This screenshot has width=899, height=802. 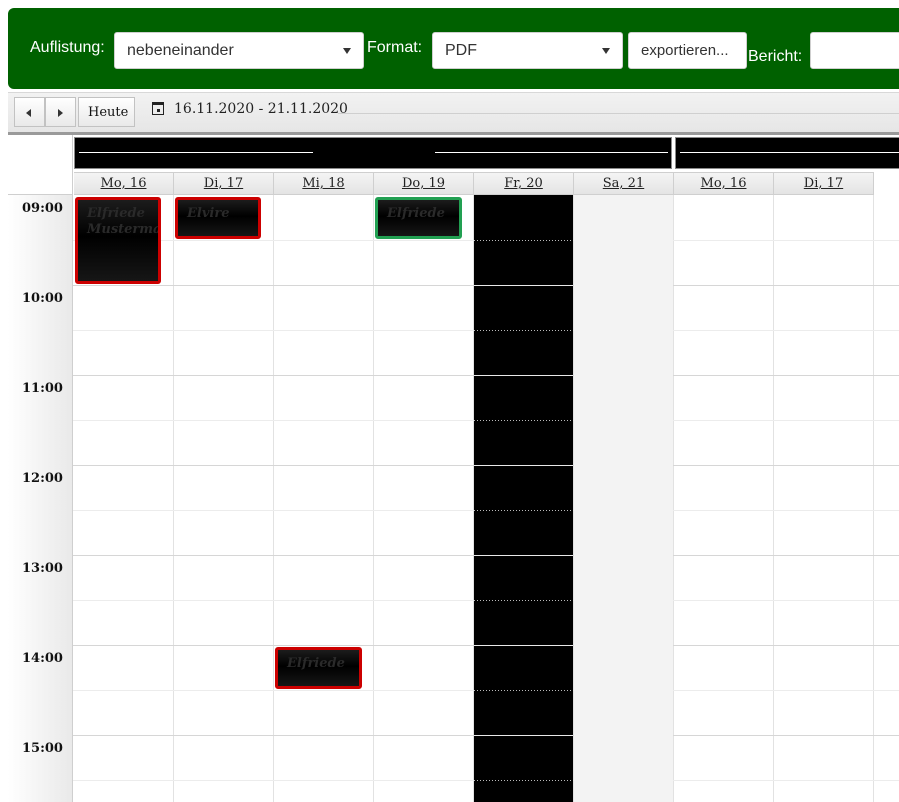 What do you see at coordinates (40, 468) in the screenshot?
I see `time-gutter` at bounding box center [40, 468].